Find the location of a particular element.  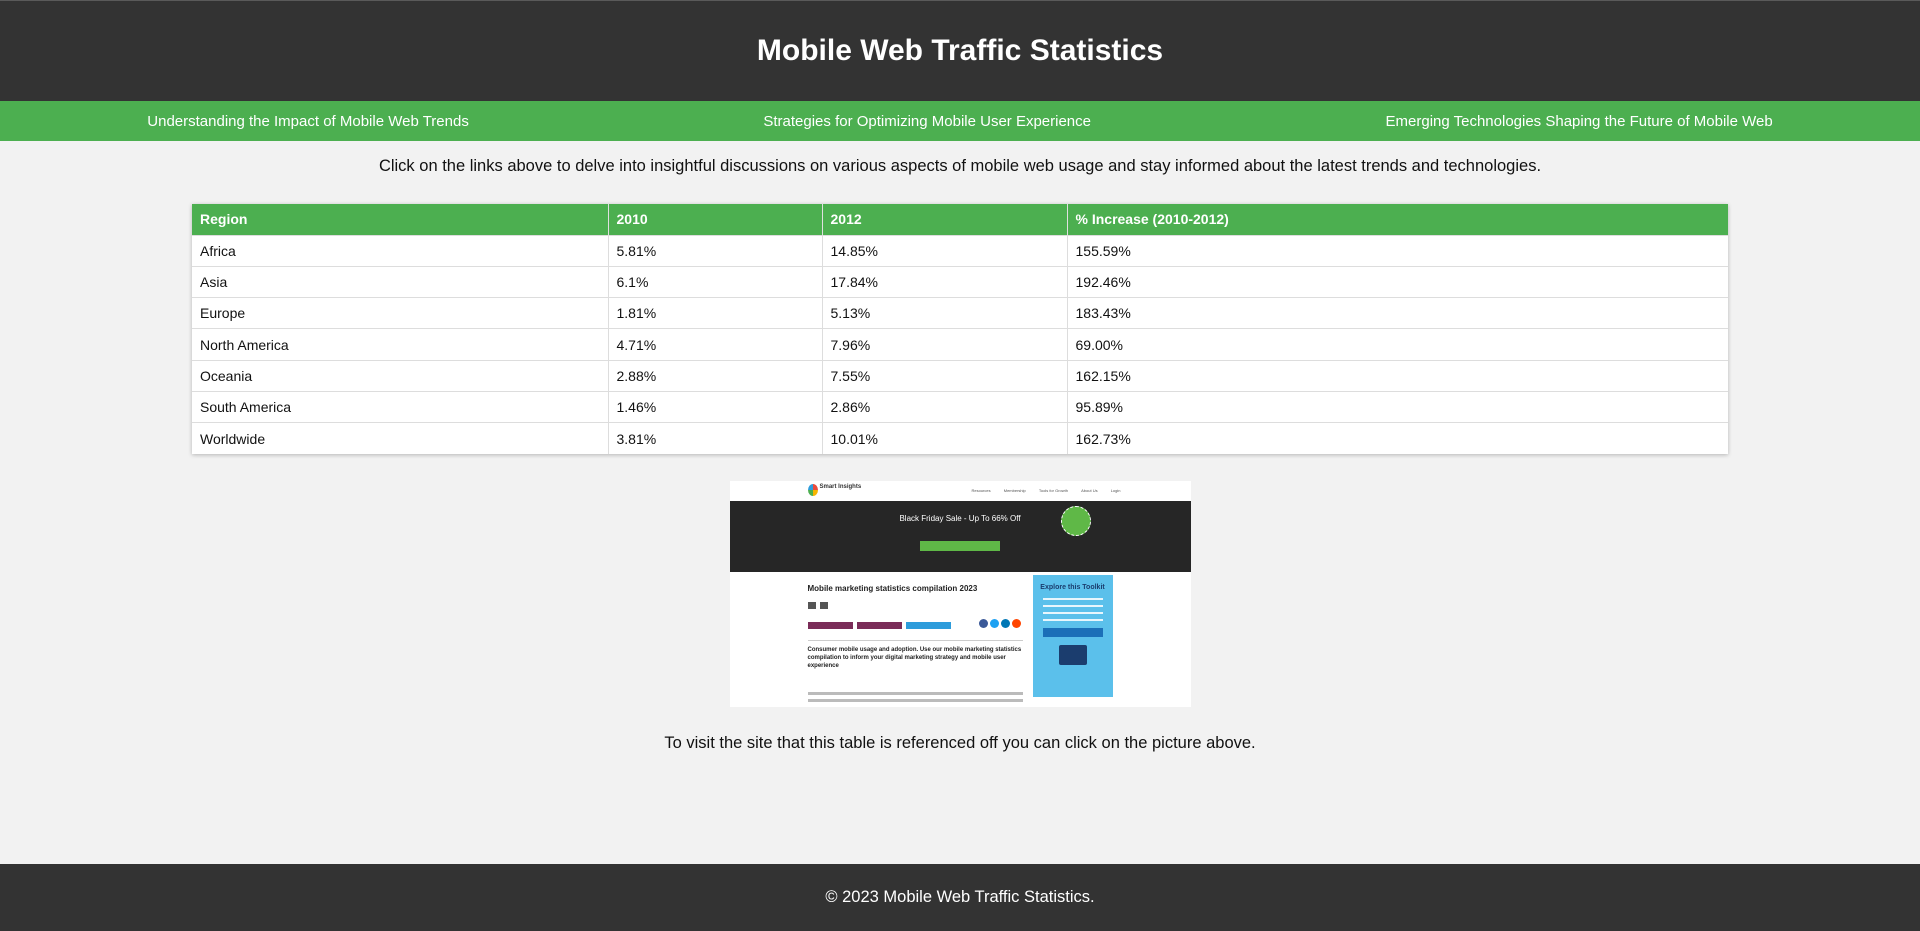

cell-2012: 2.86% is located at coordinates (945, 406).